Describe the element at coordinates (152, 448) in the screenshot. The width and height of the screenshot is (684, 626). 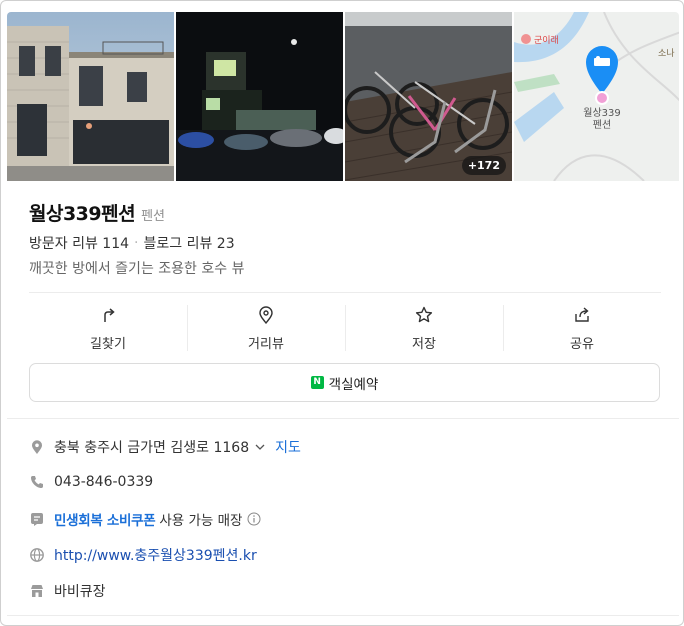
I see `address-text: 충북 충주시 금가면 김생로 1168` at that location.